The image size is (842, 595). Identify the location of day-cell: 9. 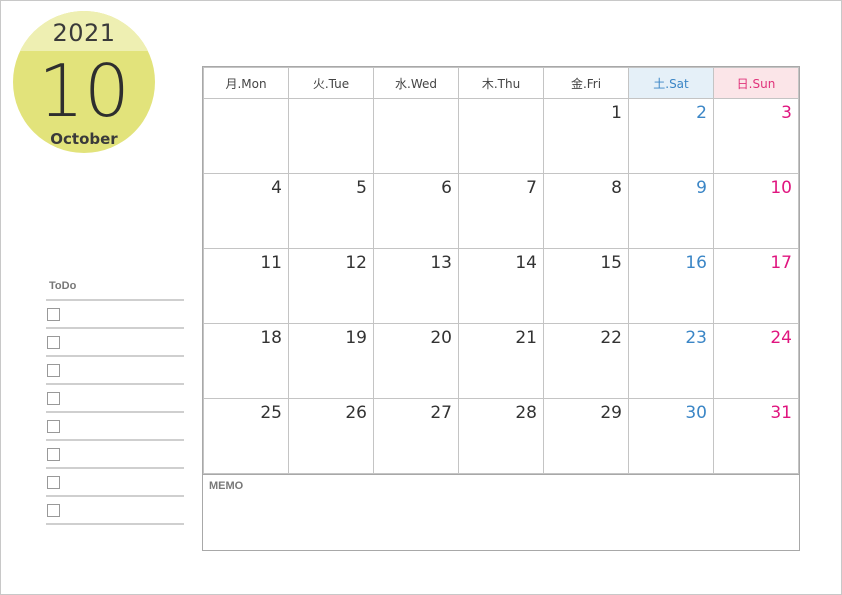
(671, 211).